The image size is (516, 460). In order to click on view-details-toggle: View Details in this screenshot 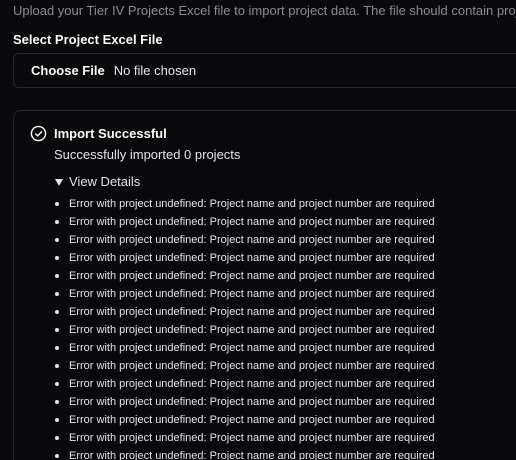, I will do `click(97, 182)`.